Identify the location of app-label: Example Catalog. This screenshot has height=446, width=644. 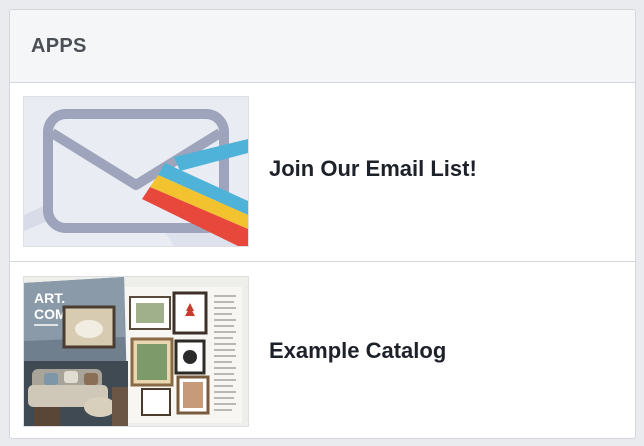
(357, 351).